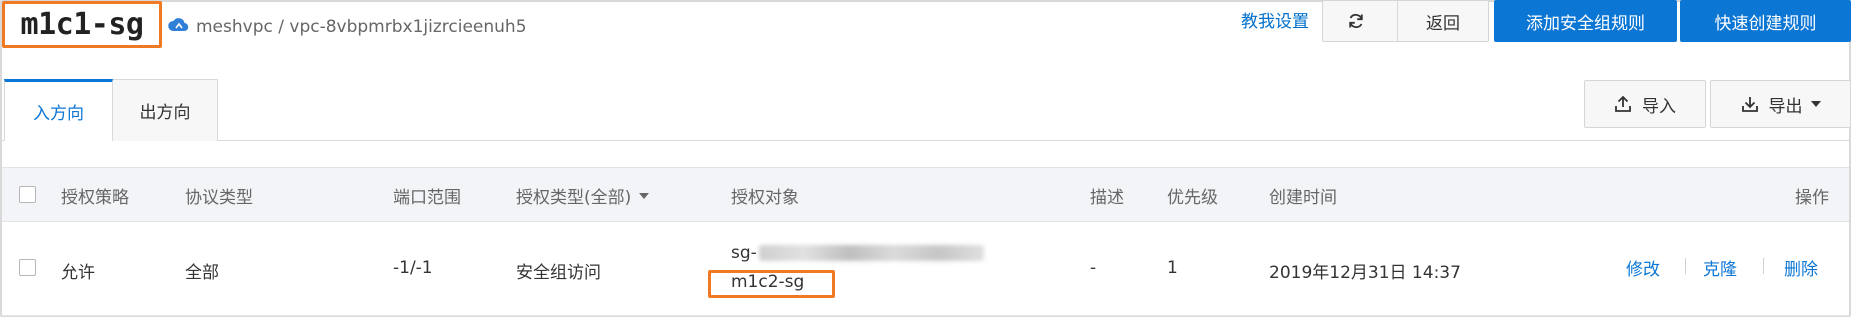 This screenshot has width=1851, height=317. Describe the element at coordinates (1659, 106) in the screenshot. I see `import-label: 导入` at that location.